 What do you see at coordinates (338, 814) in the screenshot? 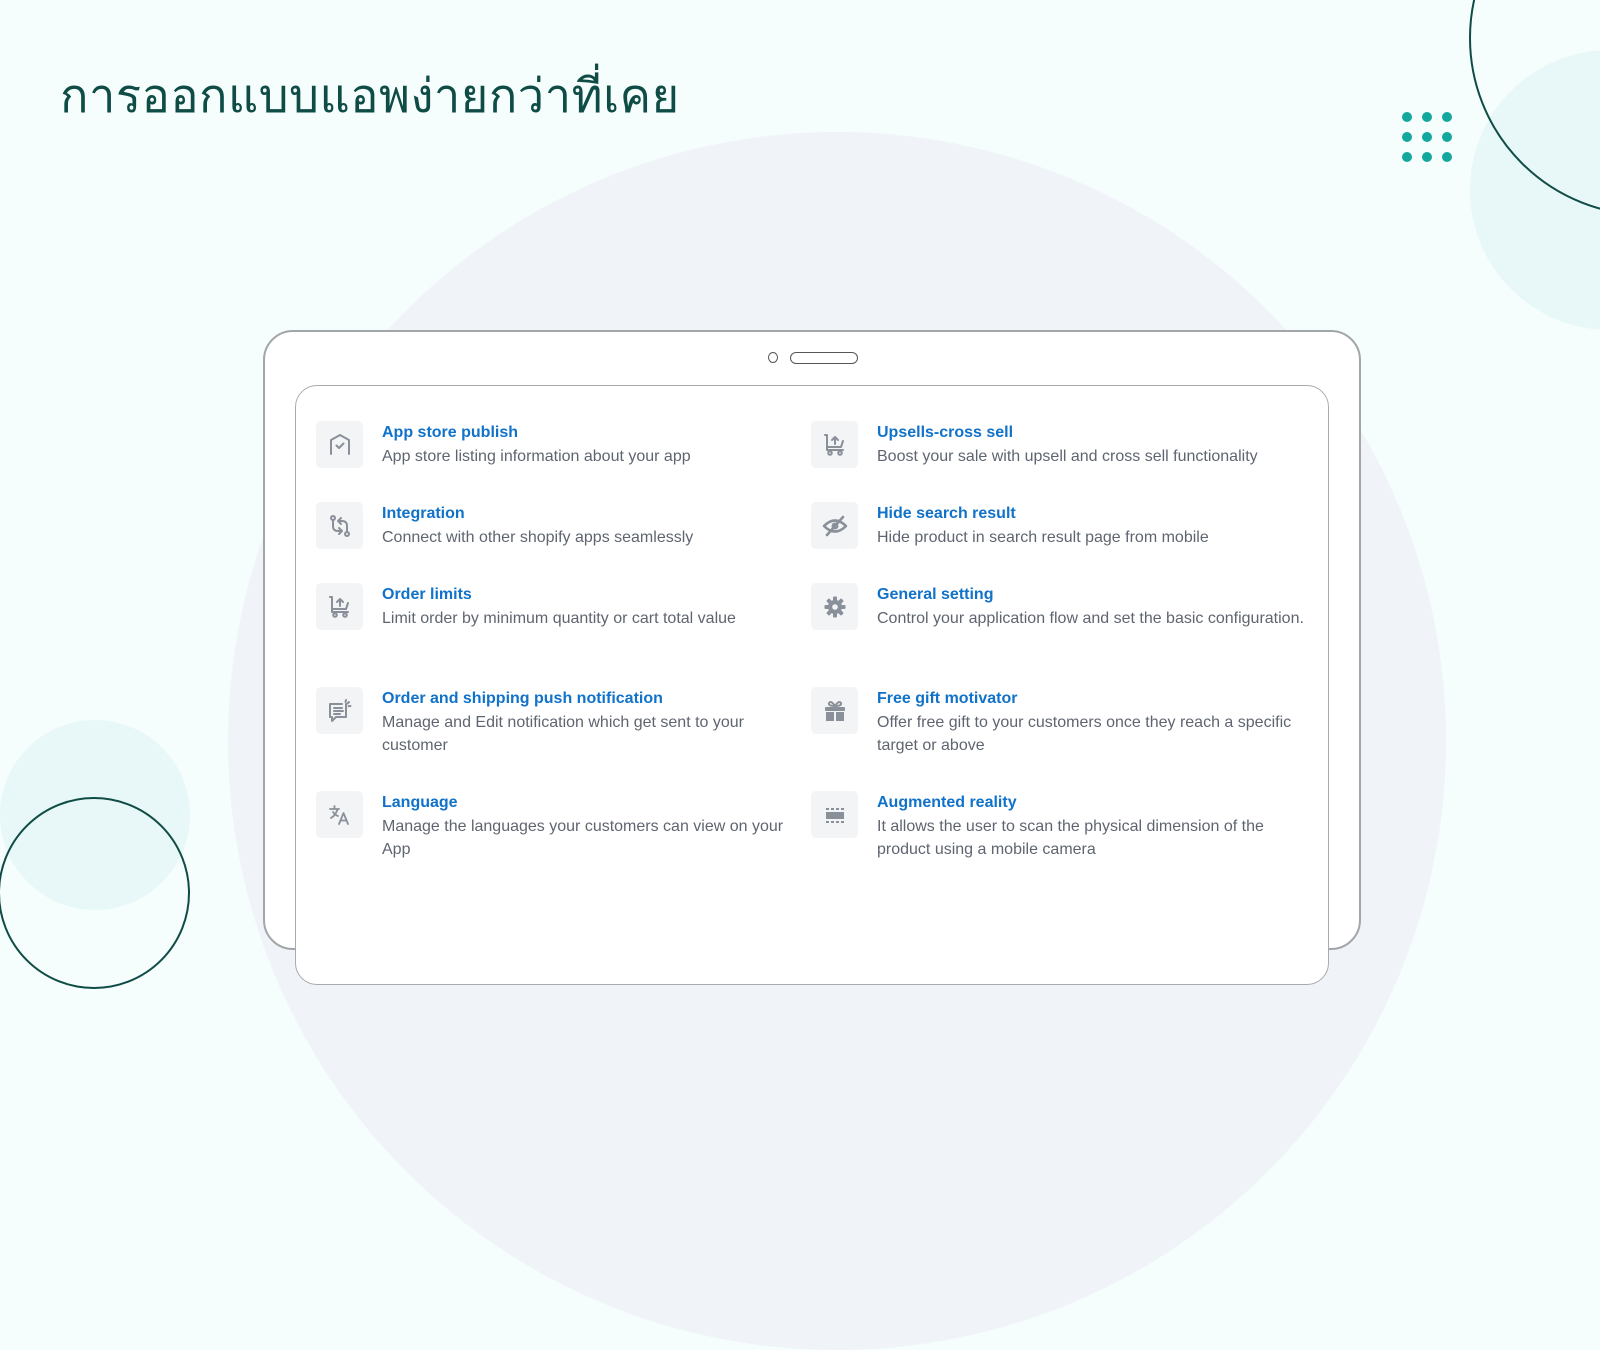
I see `translate-icon` at bounding box center [338, 814].